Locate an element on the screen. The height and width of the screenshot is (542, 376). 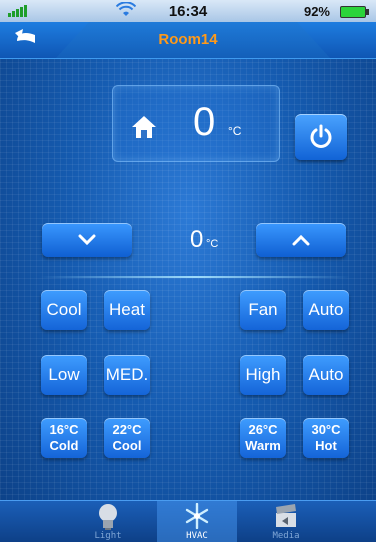
mode-auto-button: Auto is located at coordinates (326, 310).